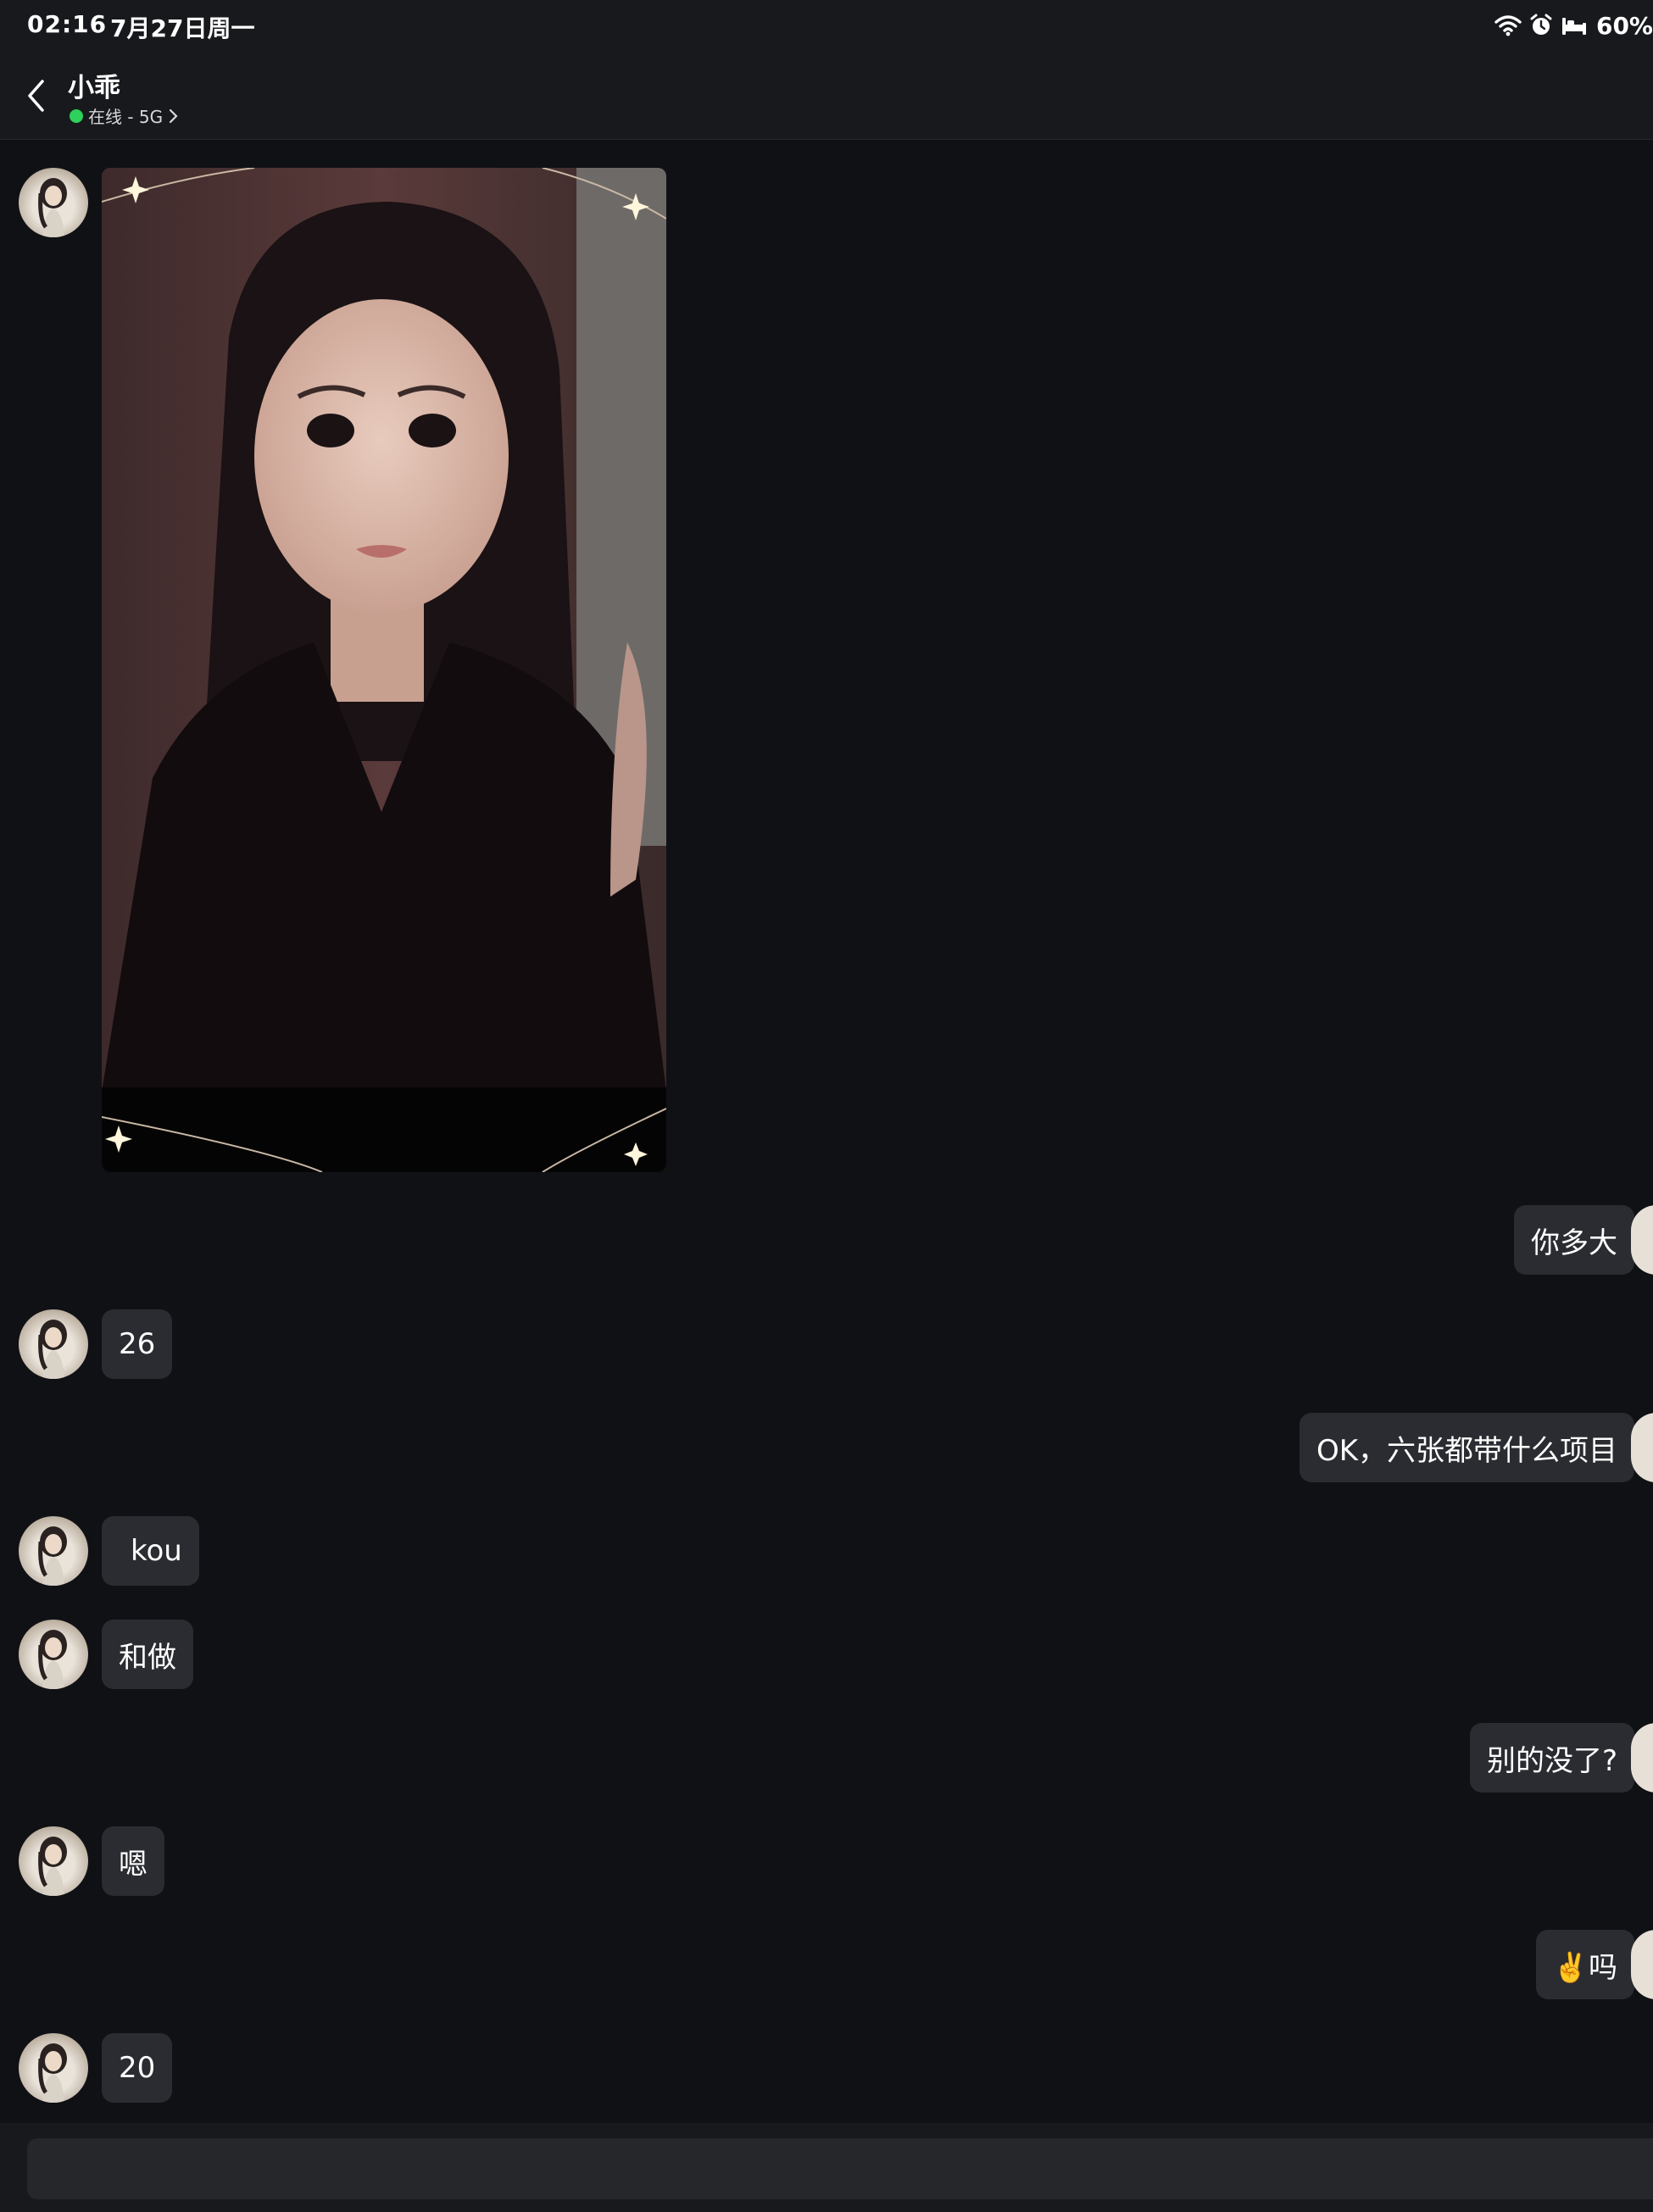 The width and height of the screenshot is (1653, 2212). I want to click on presence-status: 在线 - 5G, so click(124, 115).